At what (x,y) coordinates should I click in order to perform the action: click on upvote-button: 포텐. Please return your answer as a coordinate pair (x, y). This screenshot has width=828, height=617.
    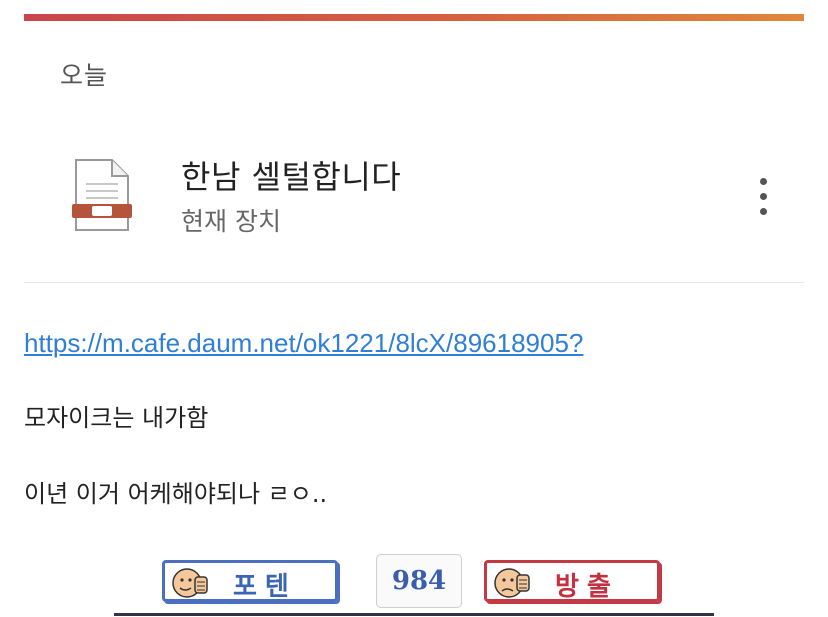
    Looking at the image, I should click on (250, 581).